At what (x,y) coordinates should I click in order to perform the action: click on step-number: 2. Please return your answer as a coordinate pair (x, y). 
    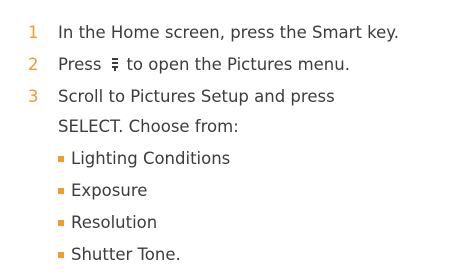
    Looking at the image, I should click on (33, 64).